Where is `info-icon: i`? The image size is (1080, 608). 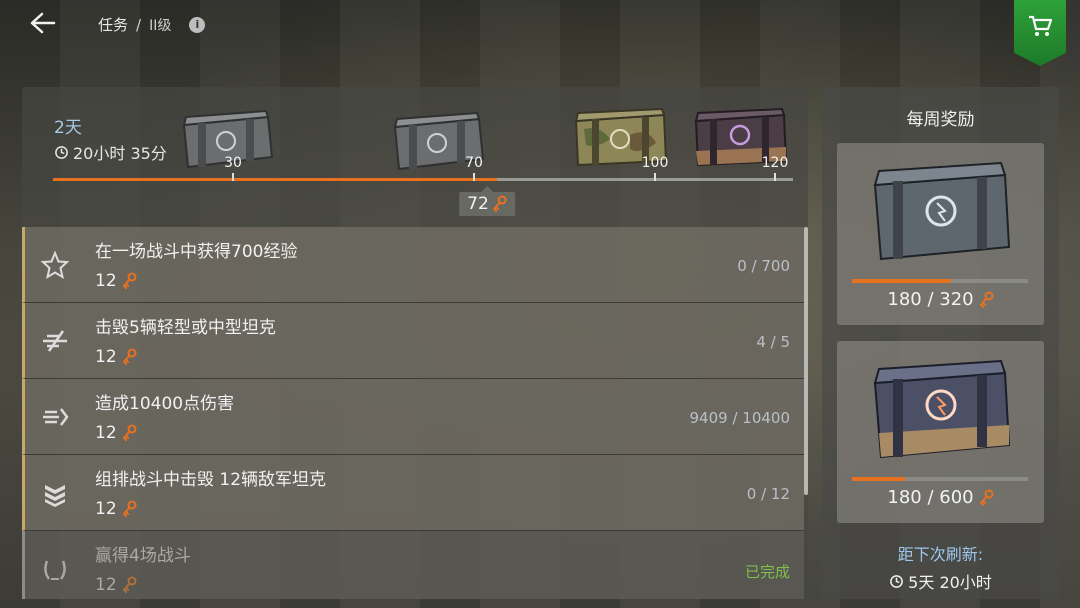
info-icon: i is located at coordinates (197, 24).